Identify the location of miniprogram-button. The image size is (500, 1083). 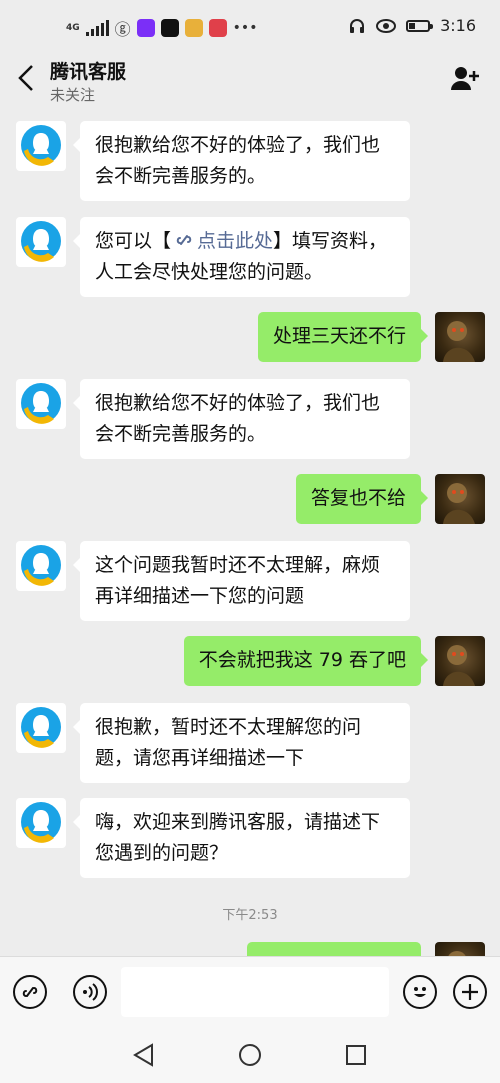
(30, 992).